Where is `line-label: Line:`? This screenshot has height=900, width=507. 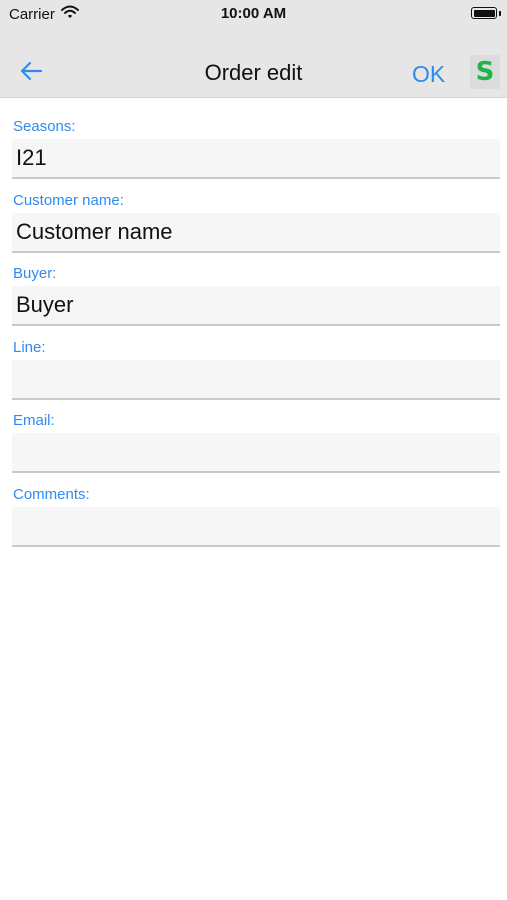 line-label: Line: is located at coordinates (29, 347).